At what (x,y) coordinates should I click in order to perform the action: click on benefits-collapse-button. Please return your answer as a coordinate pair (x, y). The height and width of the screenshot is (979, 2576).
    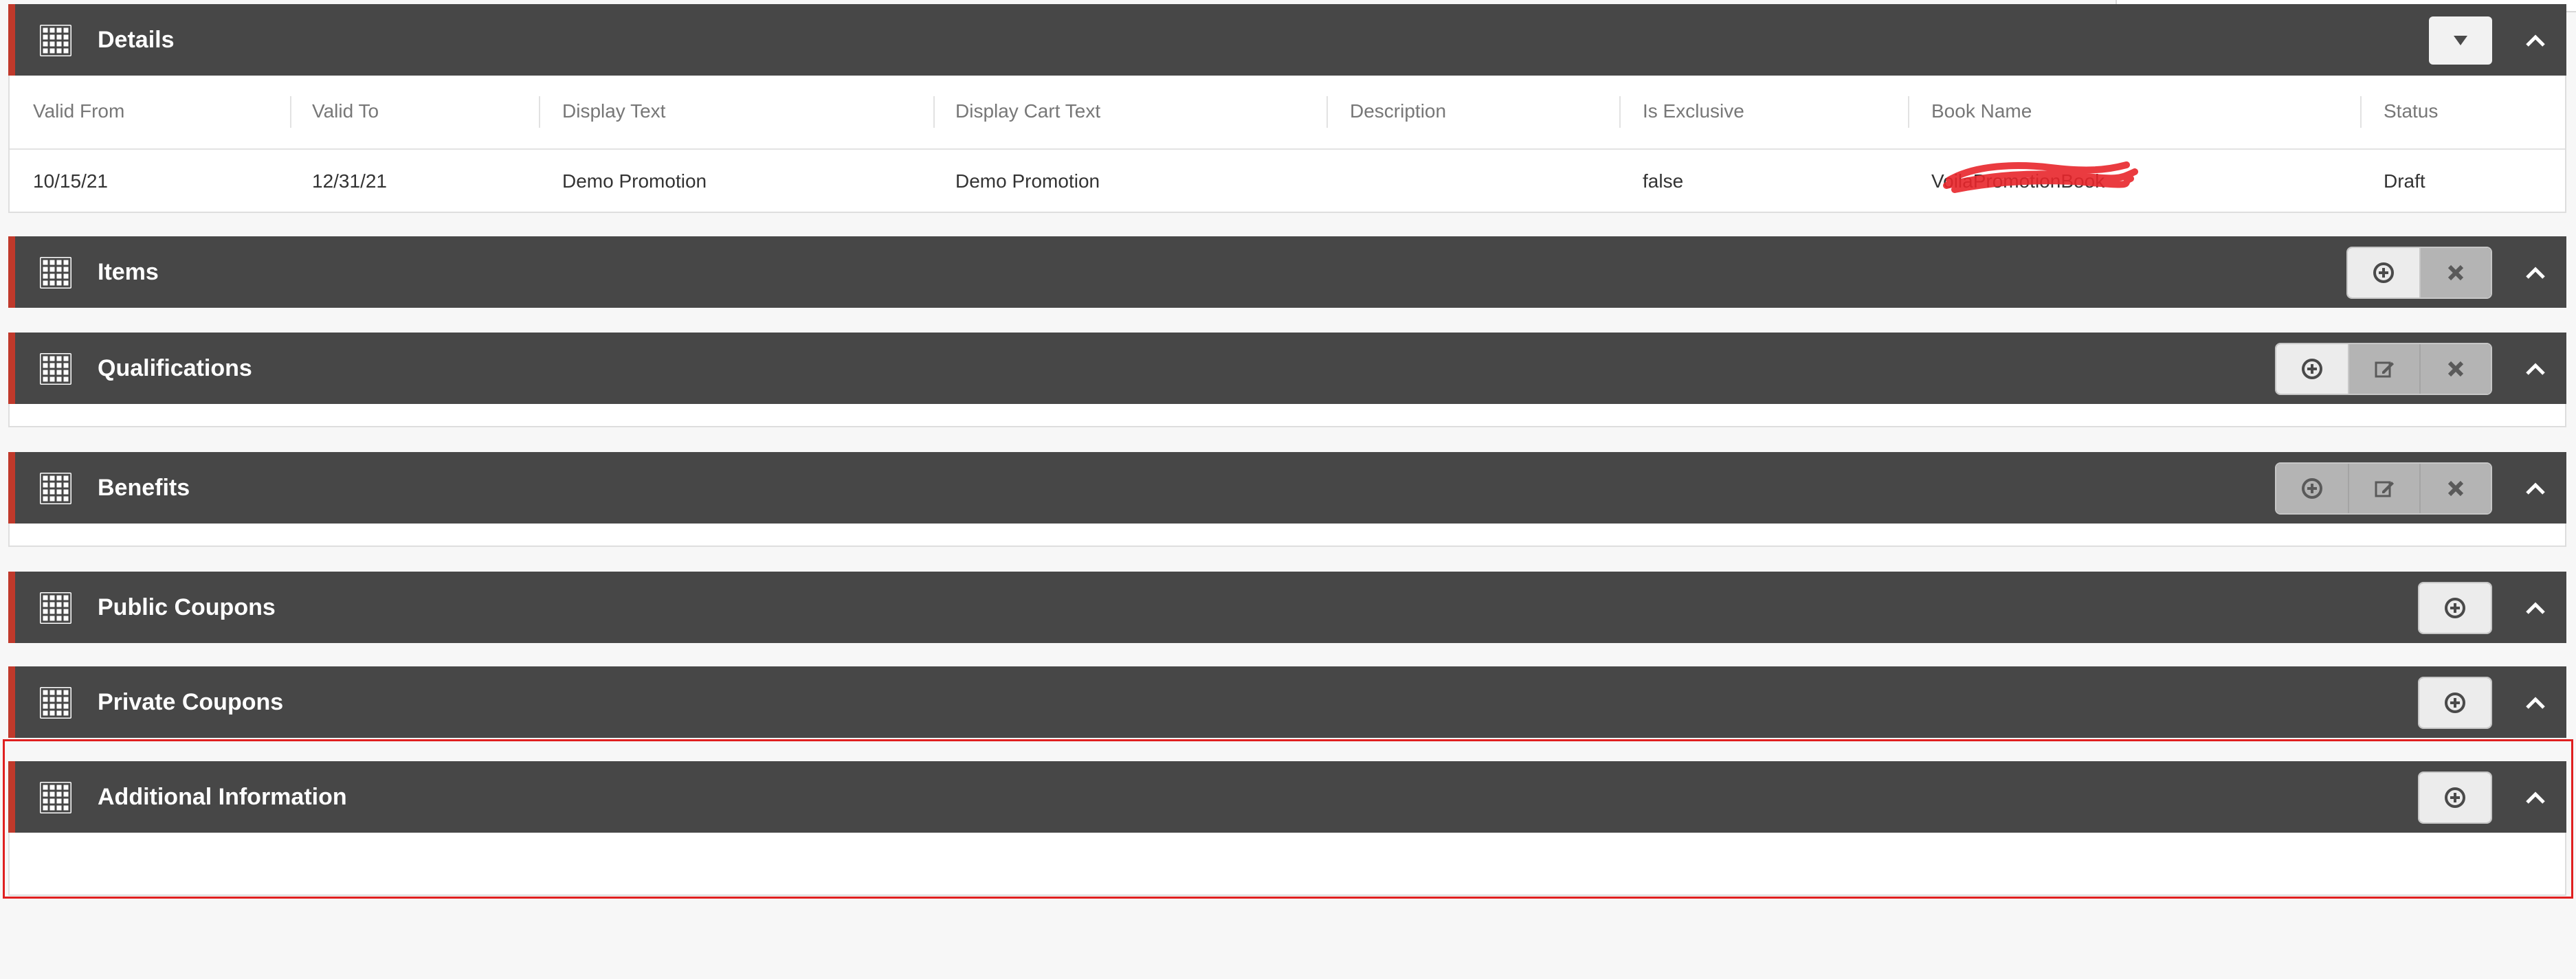
    Looking at the image, I should click on (2535, 488).